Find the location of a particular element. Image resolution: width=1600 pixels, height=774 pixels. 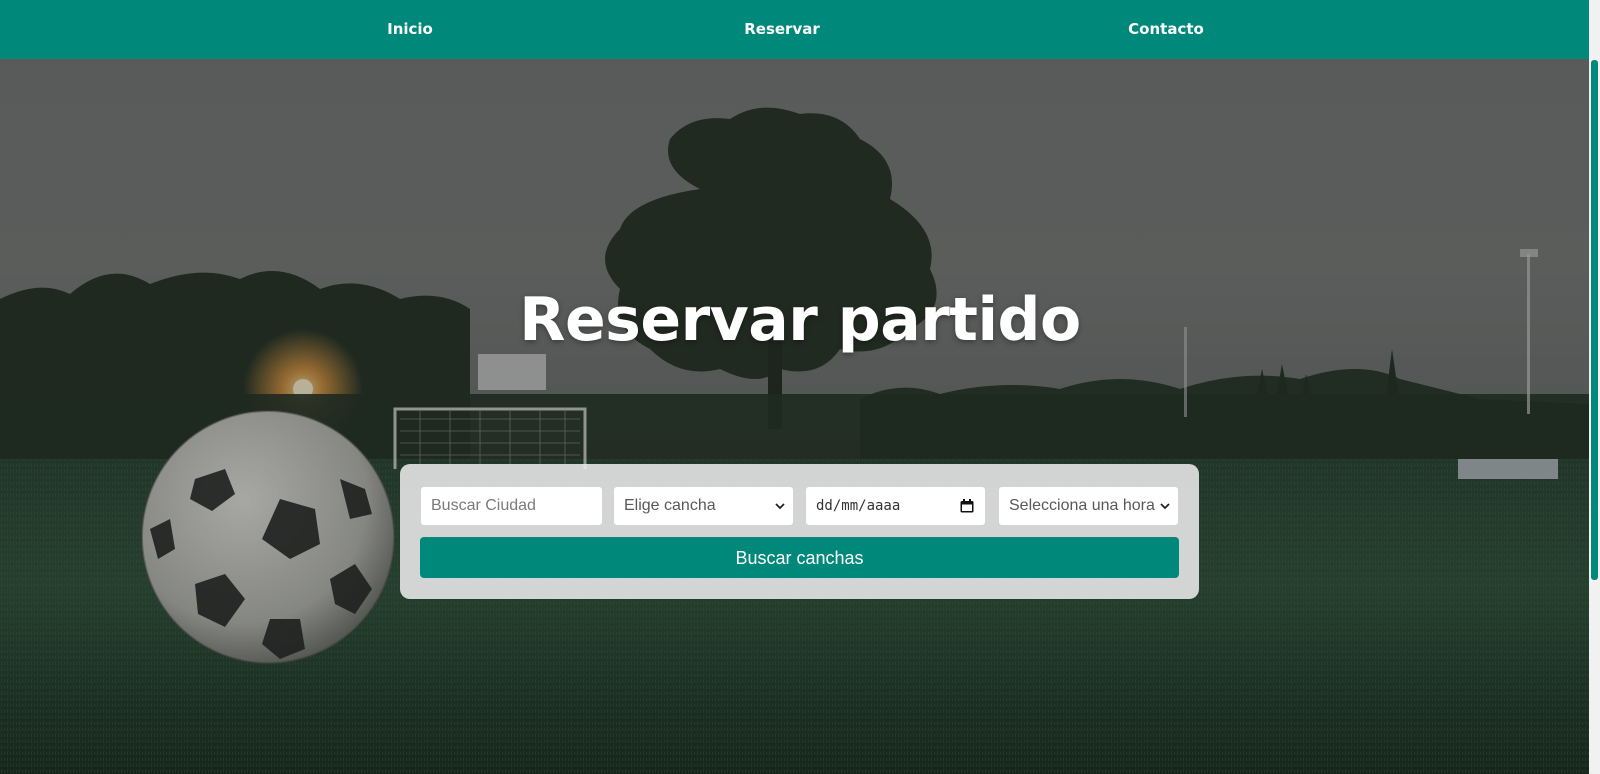

time-select-value: Selecciona una hora is located at coordinates (1082, 505).